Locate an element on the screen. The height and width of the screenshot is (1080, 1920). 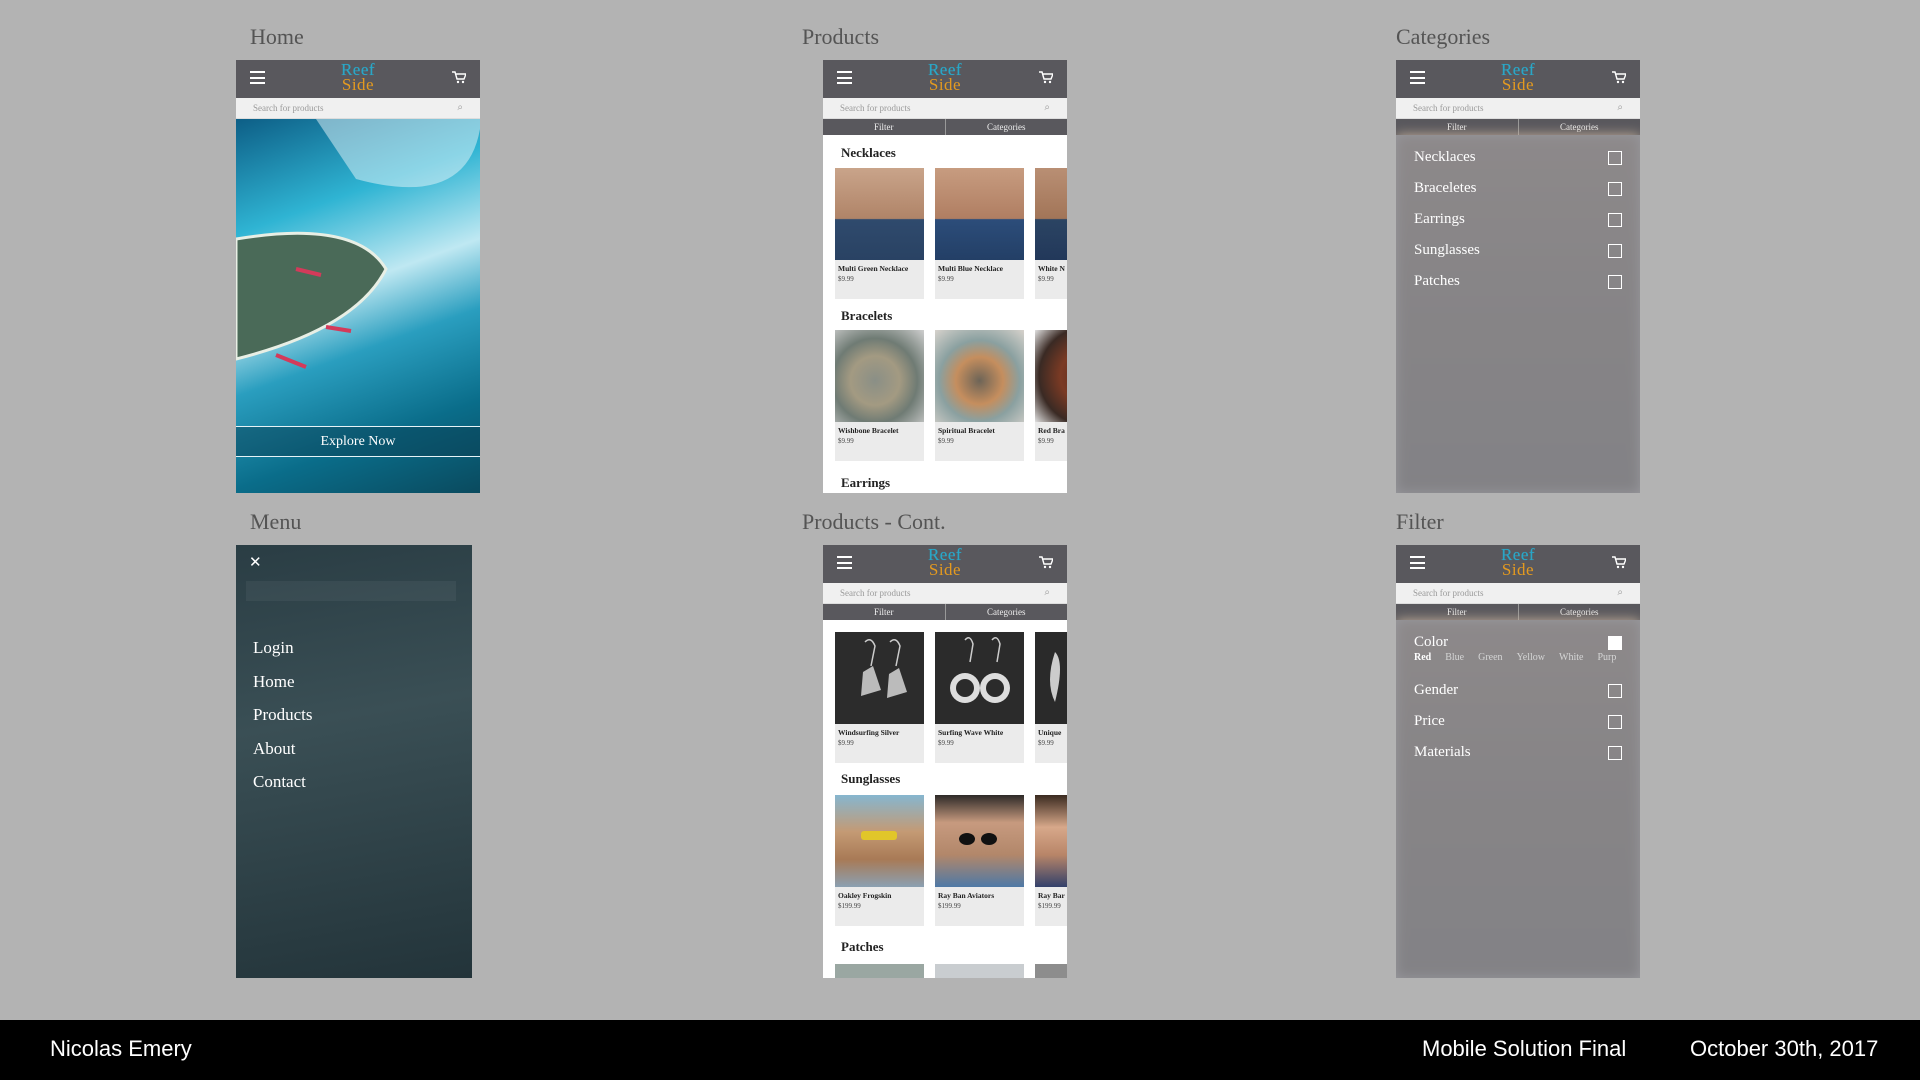
product-card: Multi Blue Necklace $9.99 is located at coordinates (979, 233).